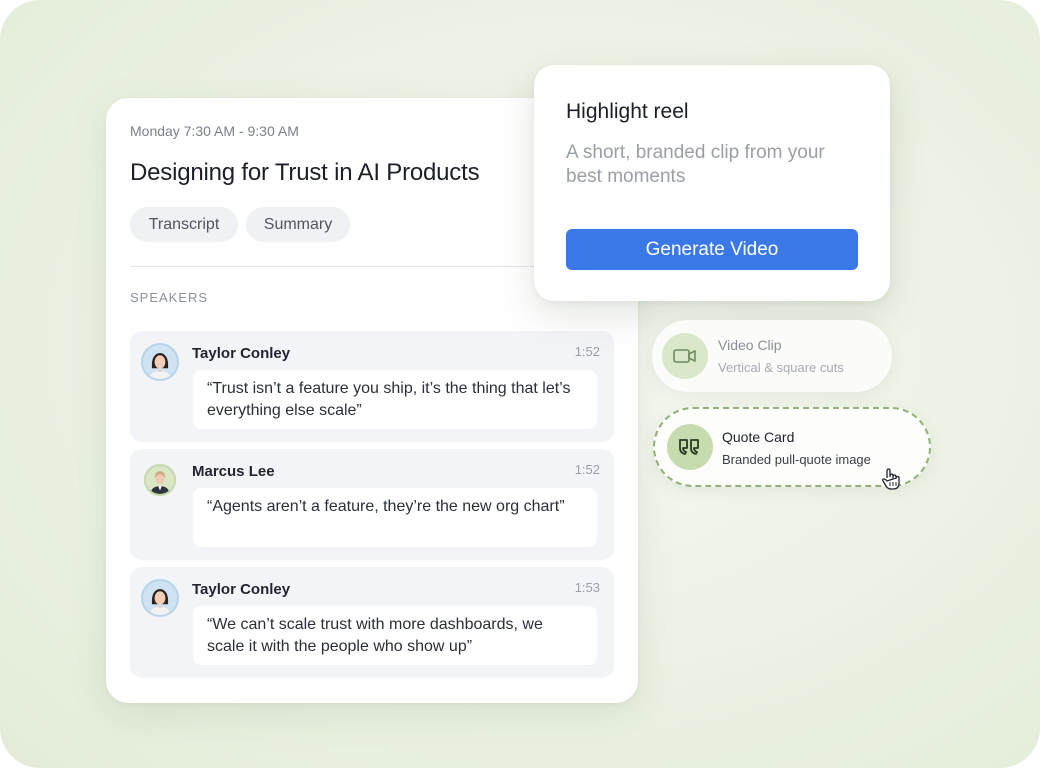  I want to click on divider, so click(340, 266).